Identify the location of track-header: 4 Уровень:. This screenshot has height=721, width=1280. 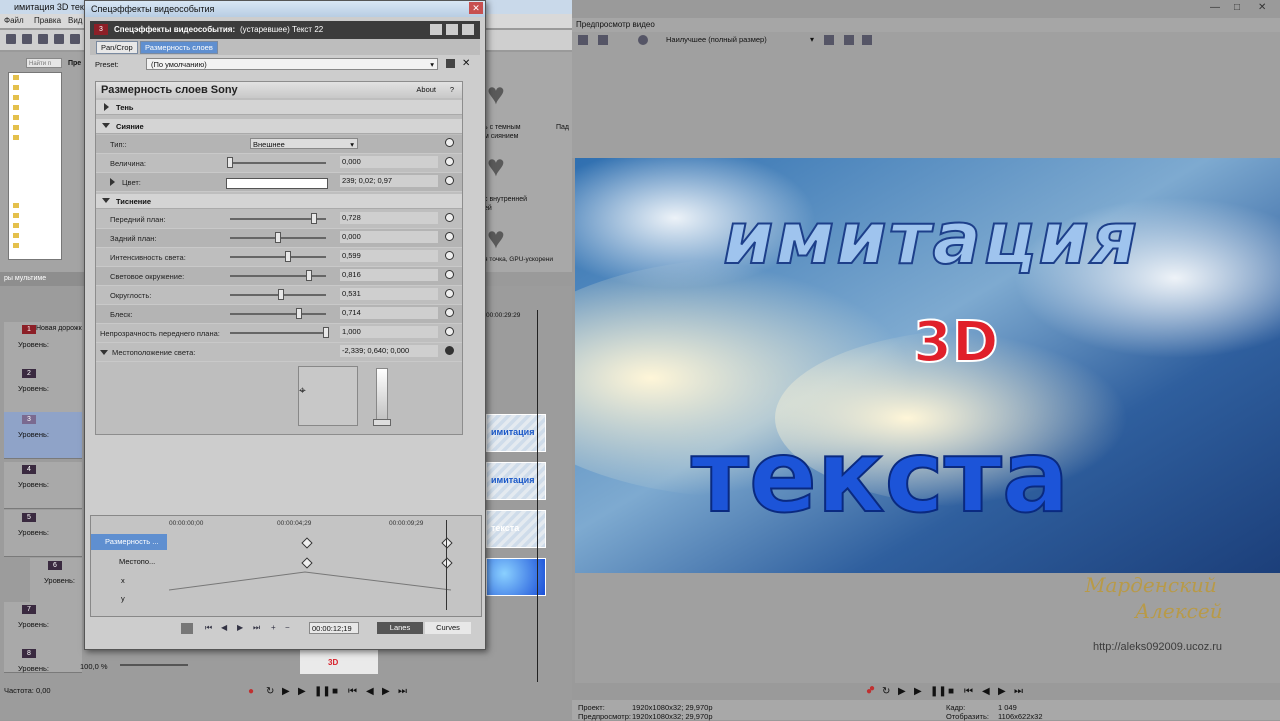
(43, 485).